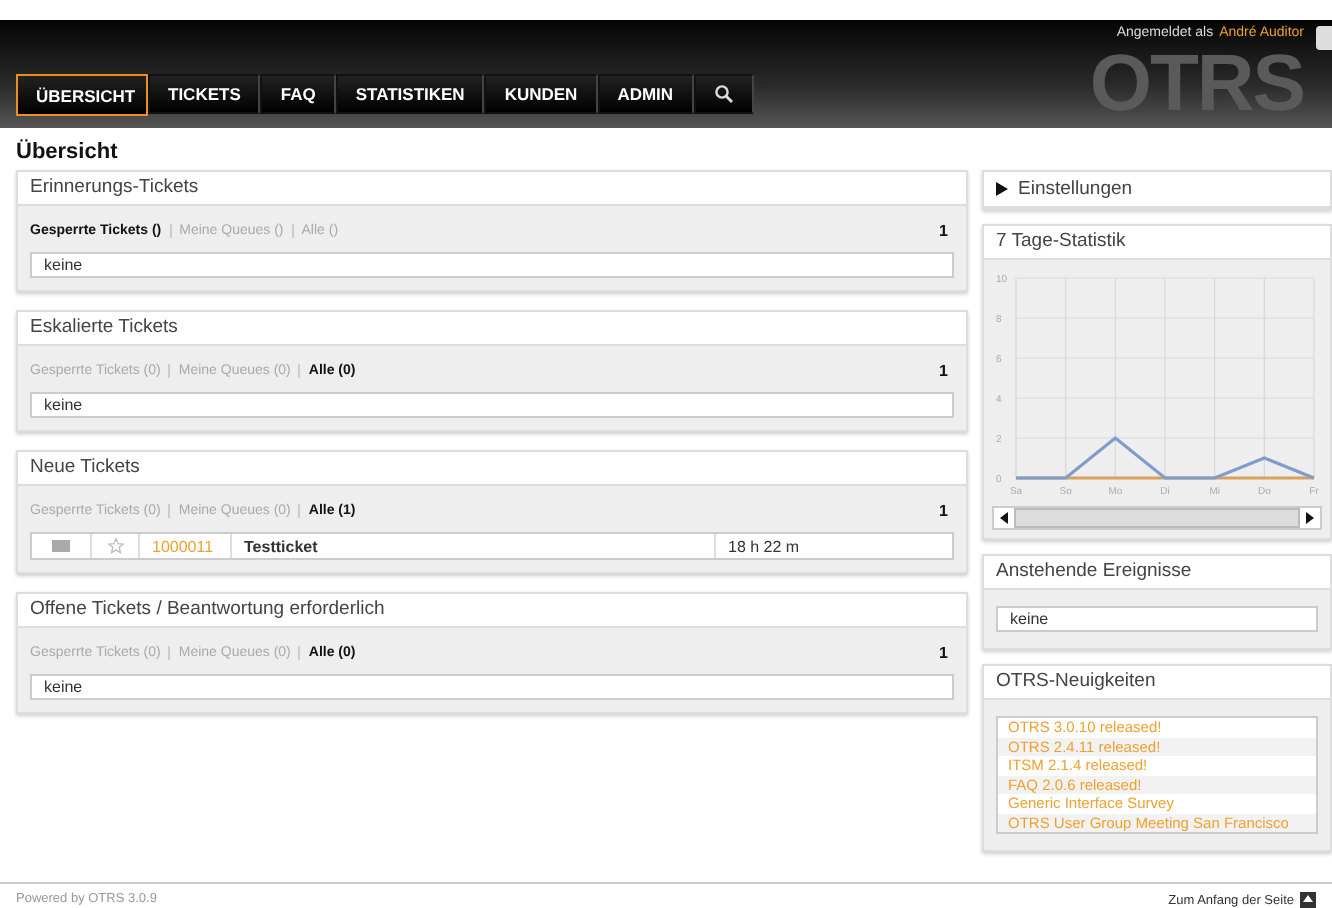 This screenshot has width=1332, height=908. I want to click on logo: OTRS, so click(1196, 84).